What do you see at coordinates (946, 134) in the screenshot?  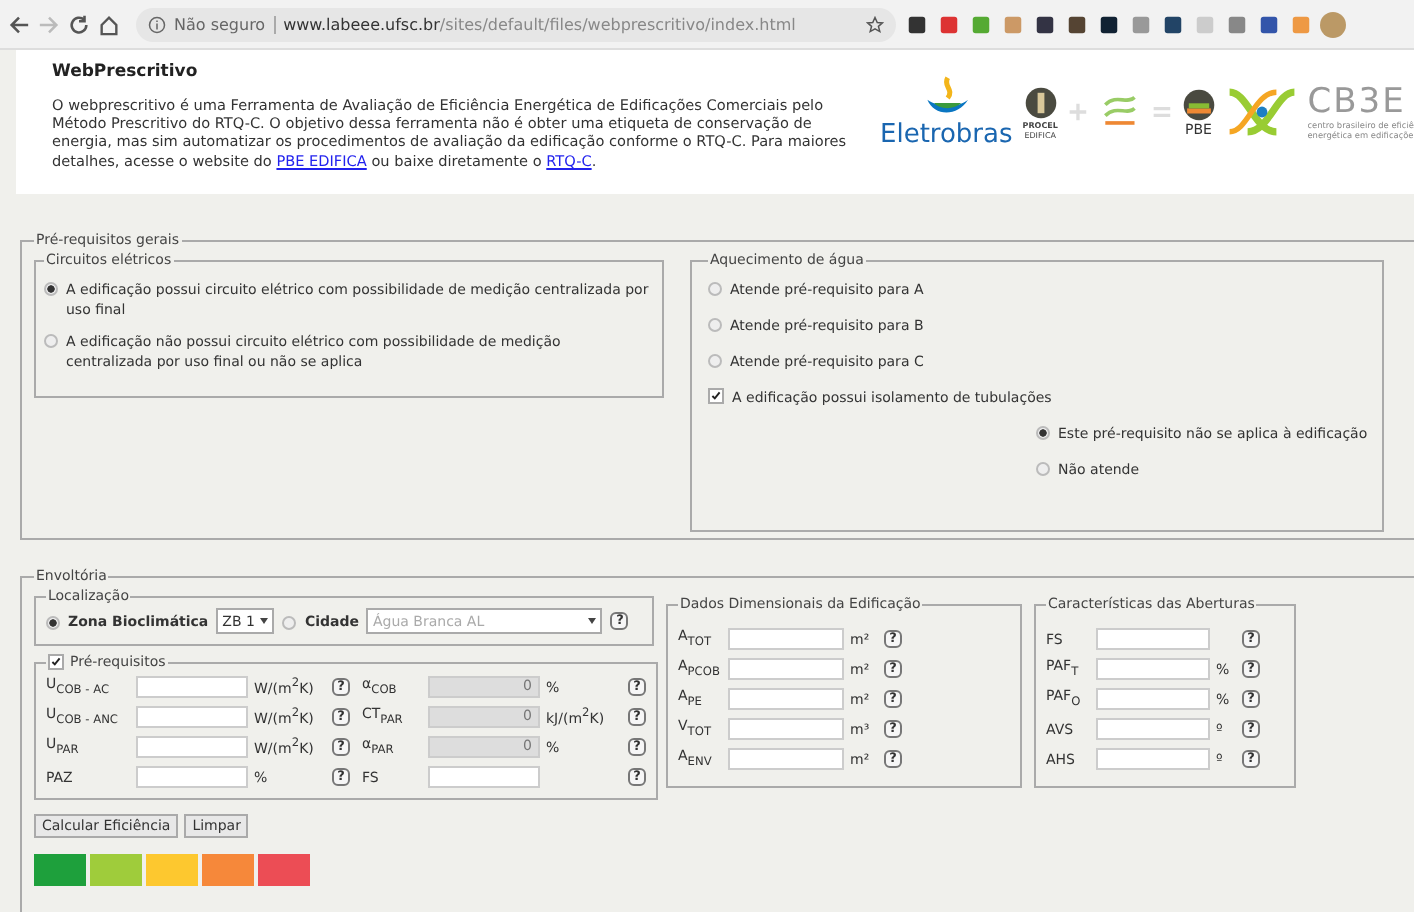 I see `logo-text: Eletrobras` at bounding box center [946, 134].